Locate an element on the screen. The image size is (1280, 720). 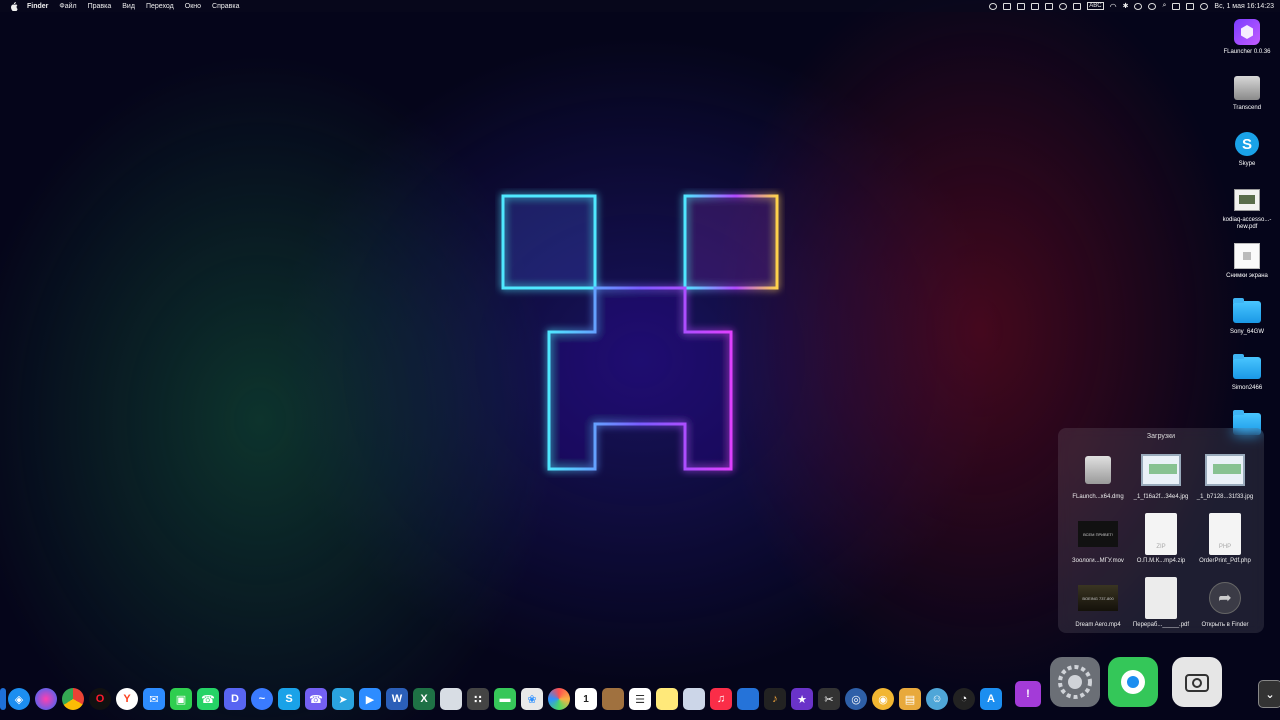
flag-icon is located at coordinates (1077, 6).